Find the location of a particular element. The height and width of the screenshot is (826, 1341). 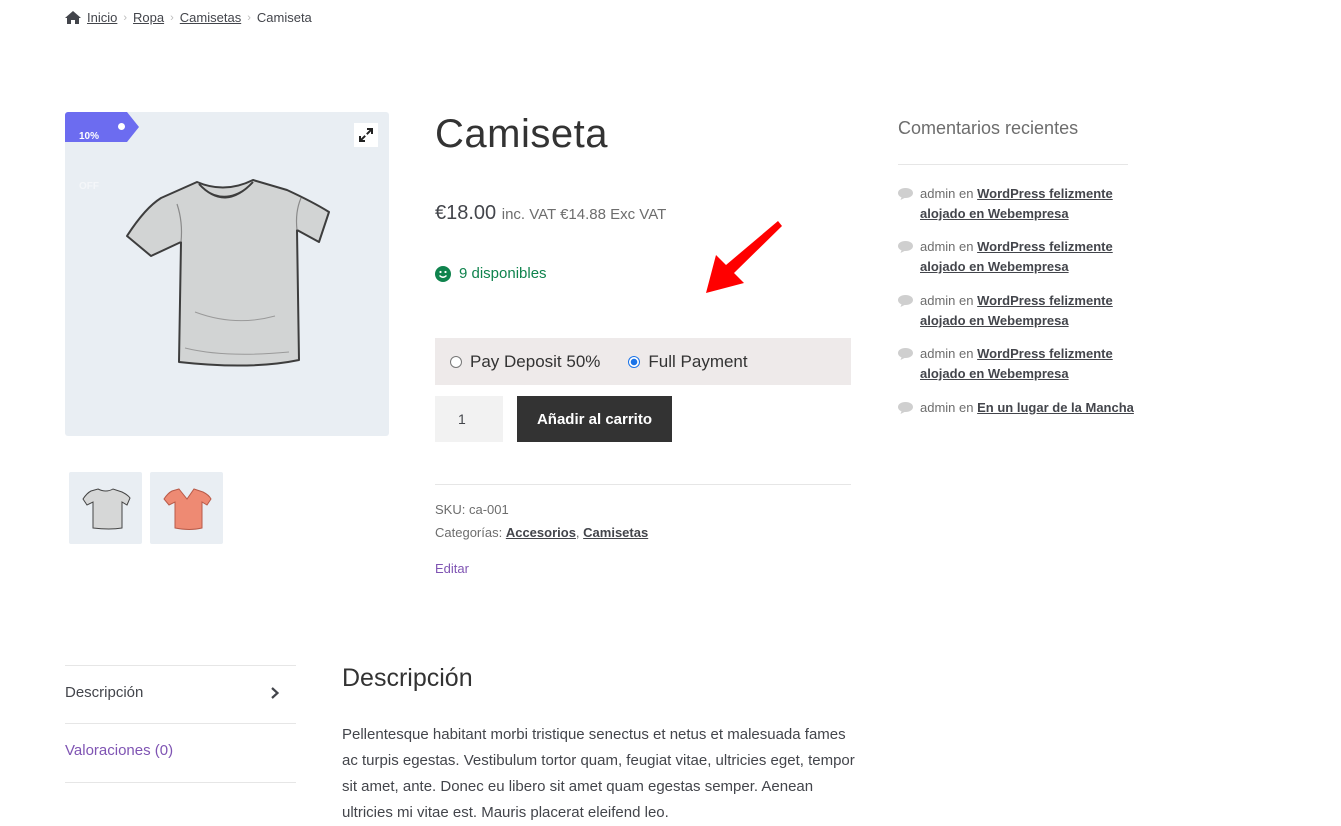

badge-dot-icon is located at coordinates (121, 126).